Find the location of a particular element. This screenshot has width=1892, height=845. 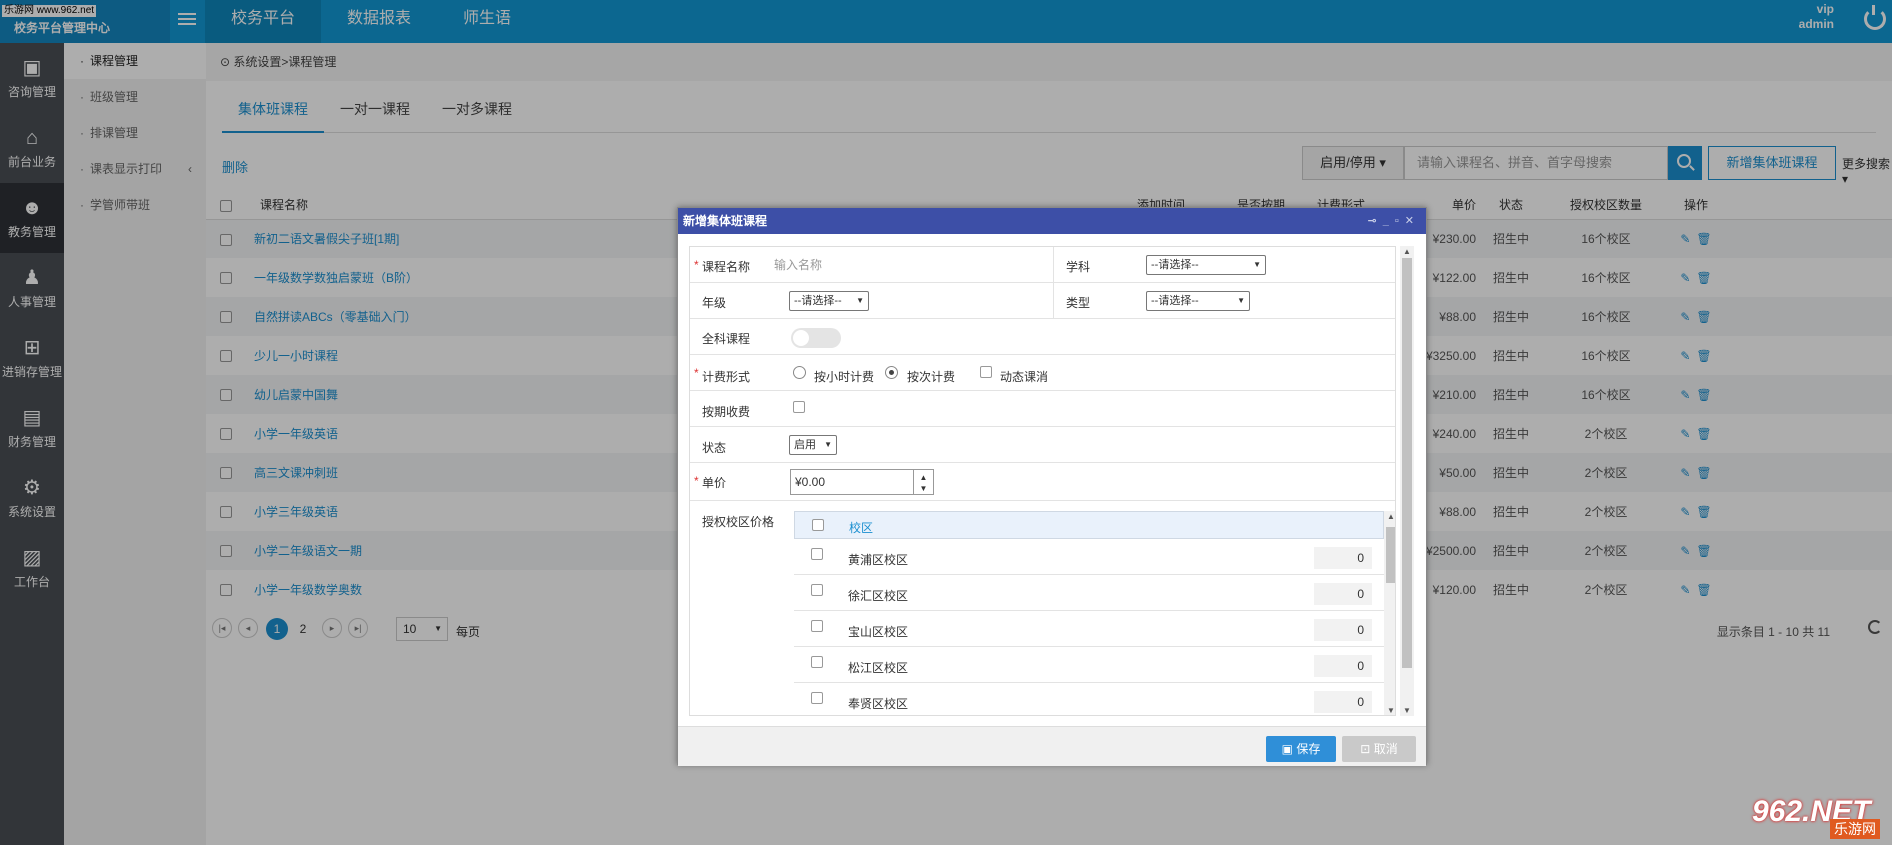

row-periodic: 按期收费 is located at coordinates (1042, 409).